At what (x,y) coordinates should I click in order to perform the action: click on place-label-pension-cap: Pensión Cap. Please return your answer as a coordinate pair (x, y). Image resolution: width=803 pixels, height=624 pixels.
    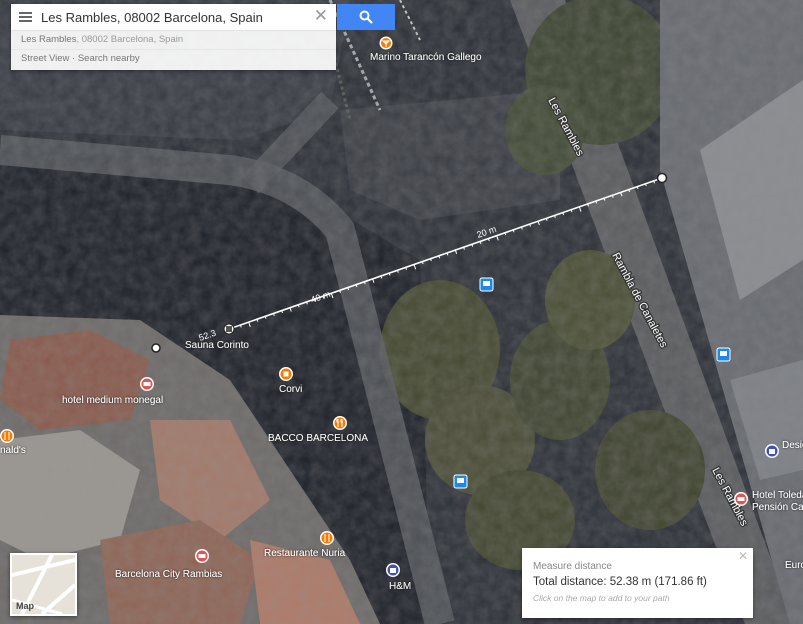
    Looking at the image, I should click on (777, 507).